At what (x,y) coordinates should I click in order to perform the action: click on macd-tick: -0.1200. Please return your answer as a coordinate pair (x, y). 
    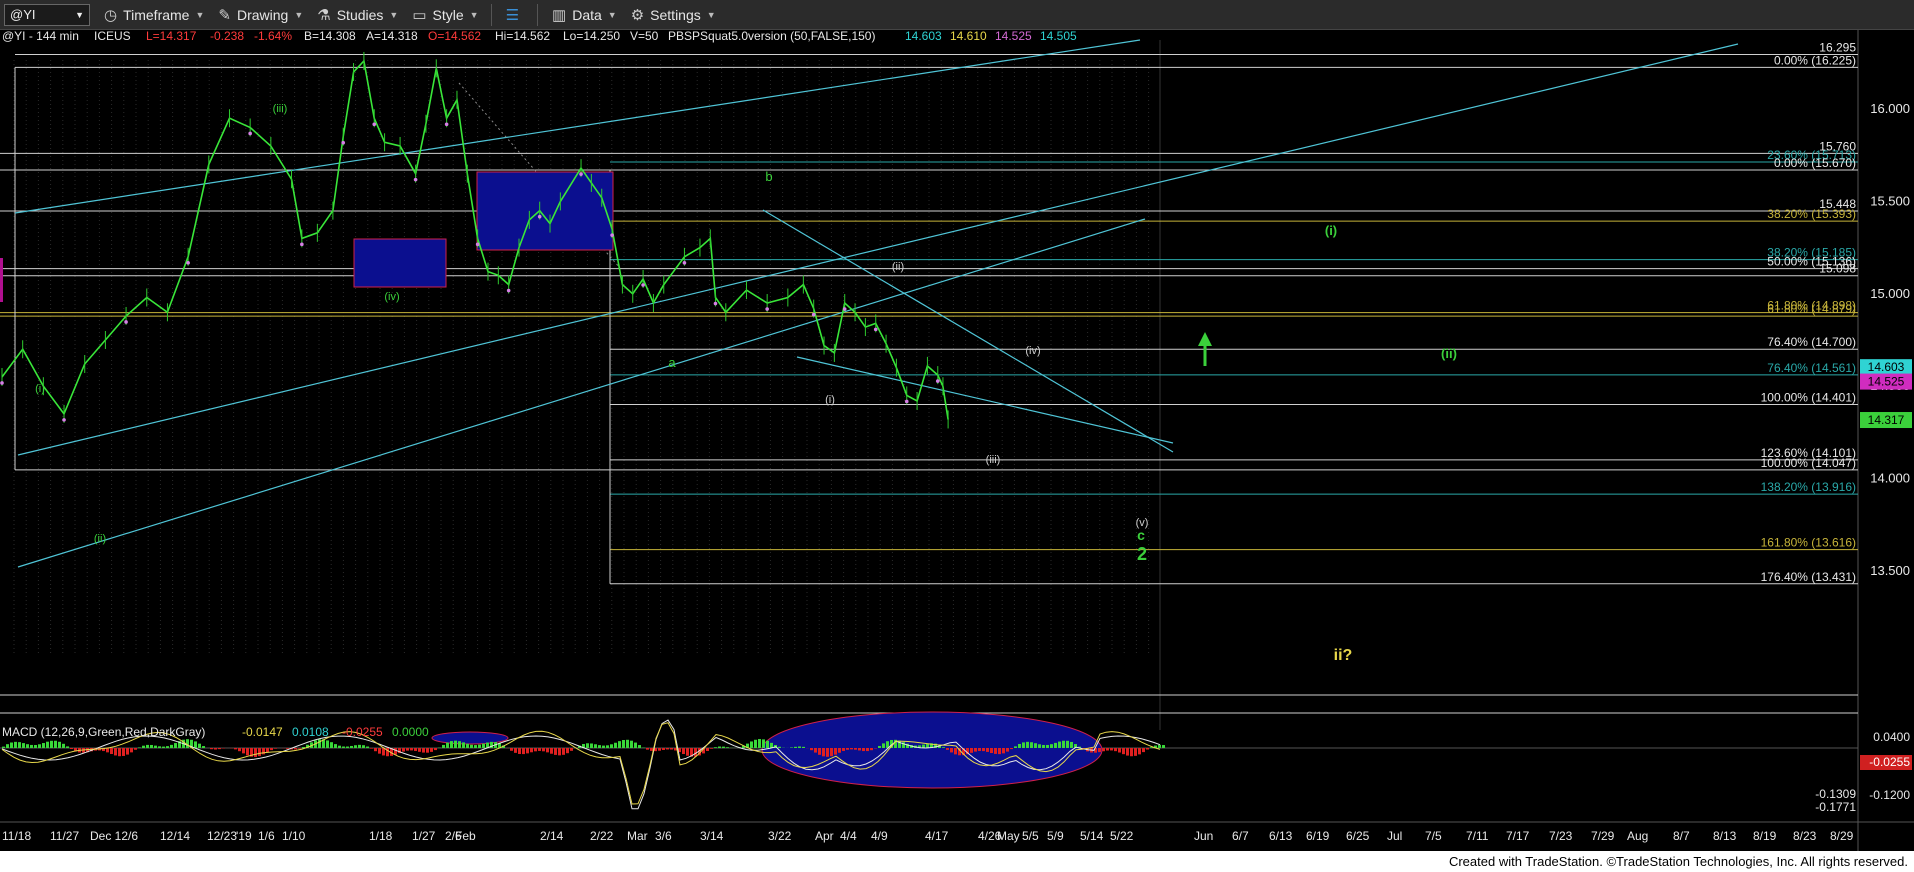
    Looking at the image, I should click on (1889, 795).